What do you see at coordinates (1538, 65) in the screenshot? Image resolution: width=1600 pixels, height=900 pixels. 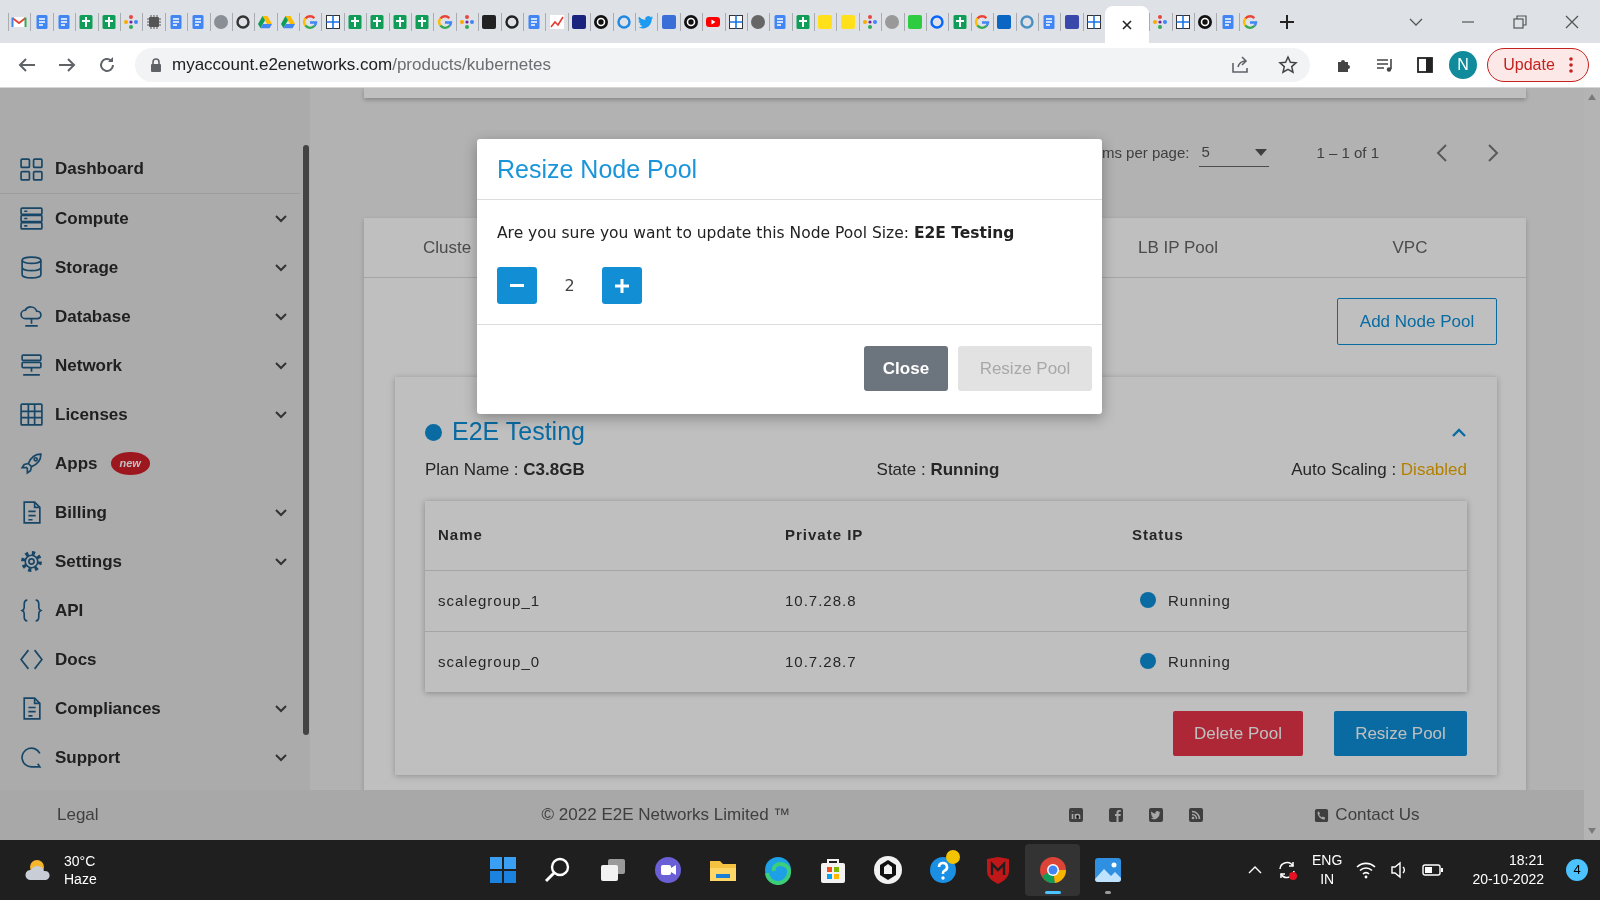 I see `update-button: Update` at bounding box center [1538, 65].